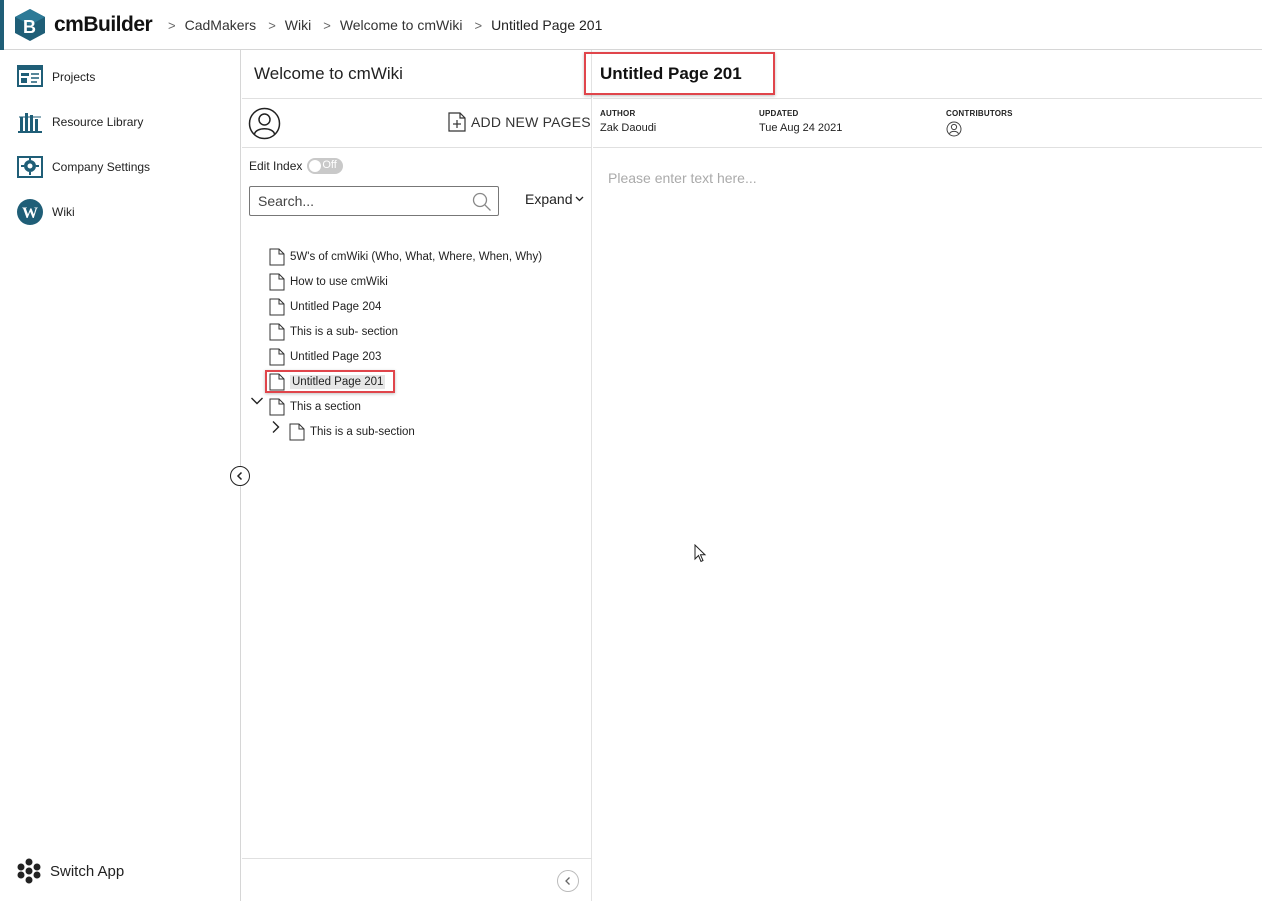  What do you see at coordinates (344, 332) in the screenshot?
I see `tree-item-label: This is a sub- section` at bounding box center [344, 332].